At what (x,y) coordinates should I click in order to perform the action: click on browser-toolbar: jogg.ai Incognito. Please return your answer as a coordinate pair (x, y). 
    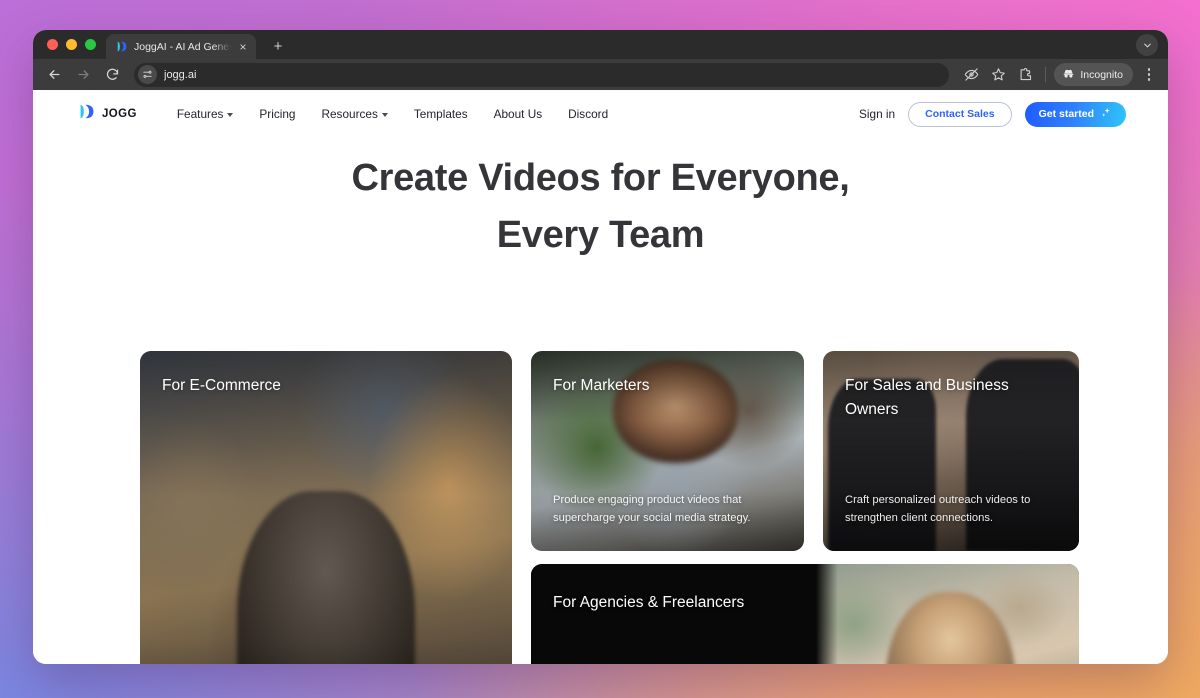
    Looking at the image, I should click on (600, 74).